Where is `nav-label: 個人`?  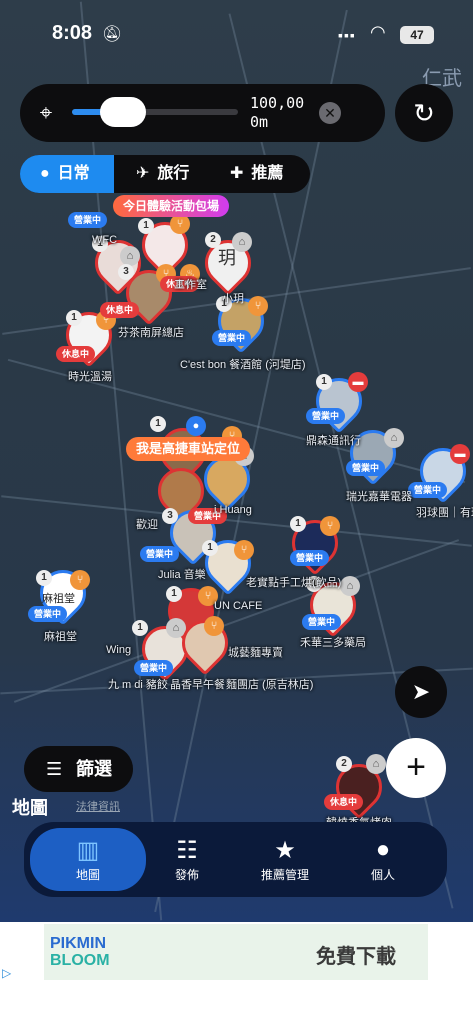 nav-label: 個人 is located at coordinates (382, 875).